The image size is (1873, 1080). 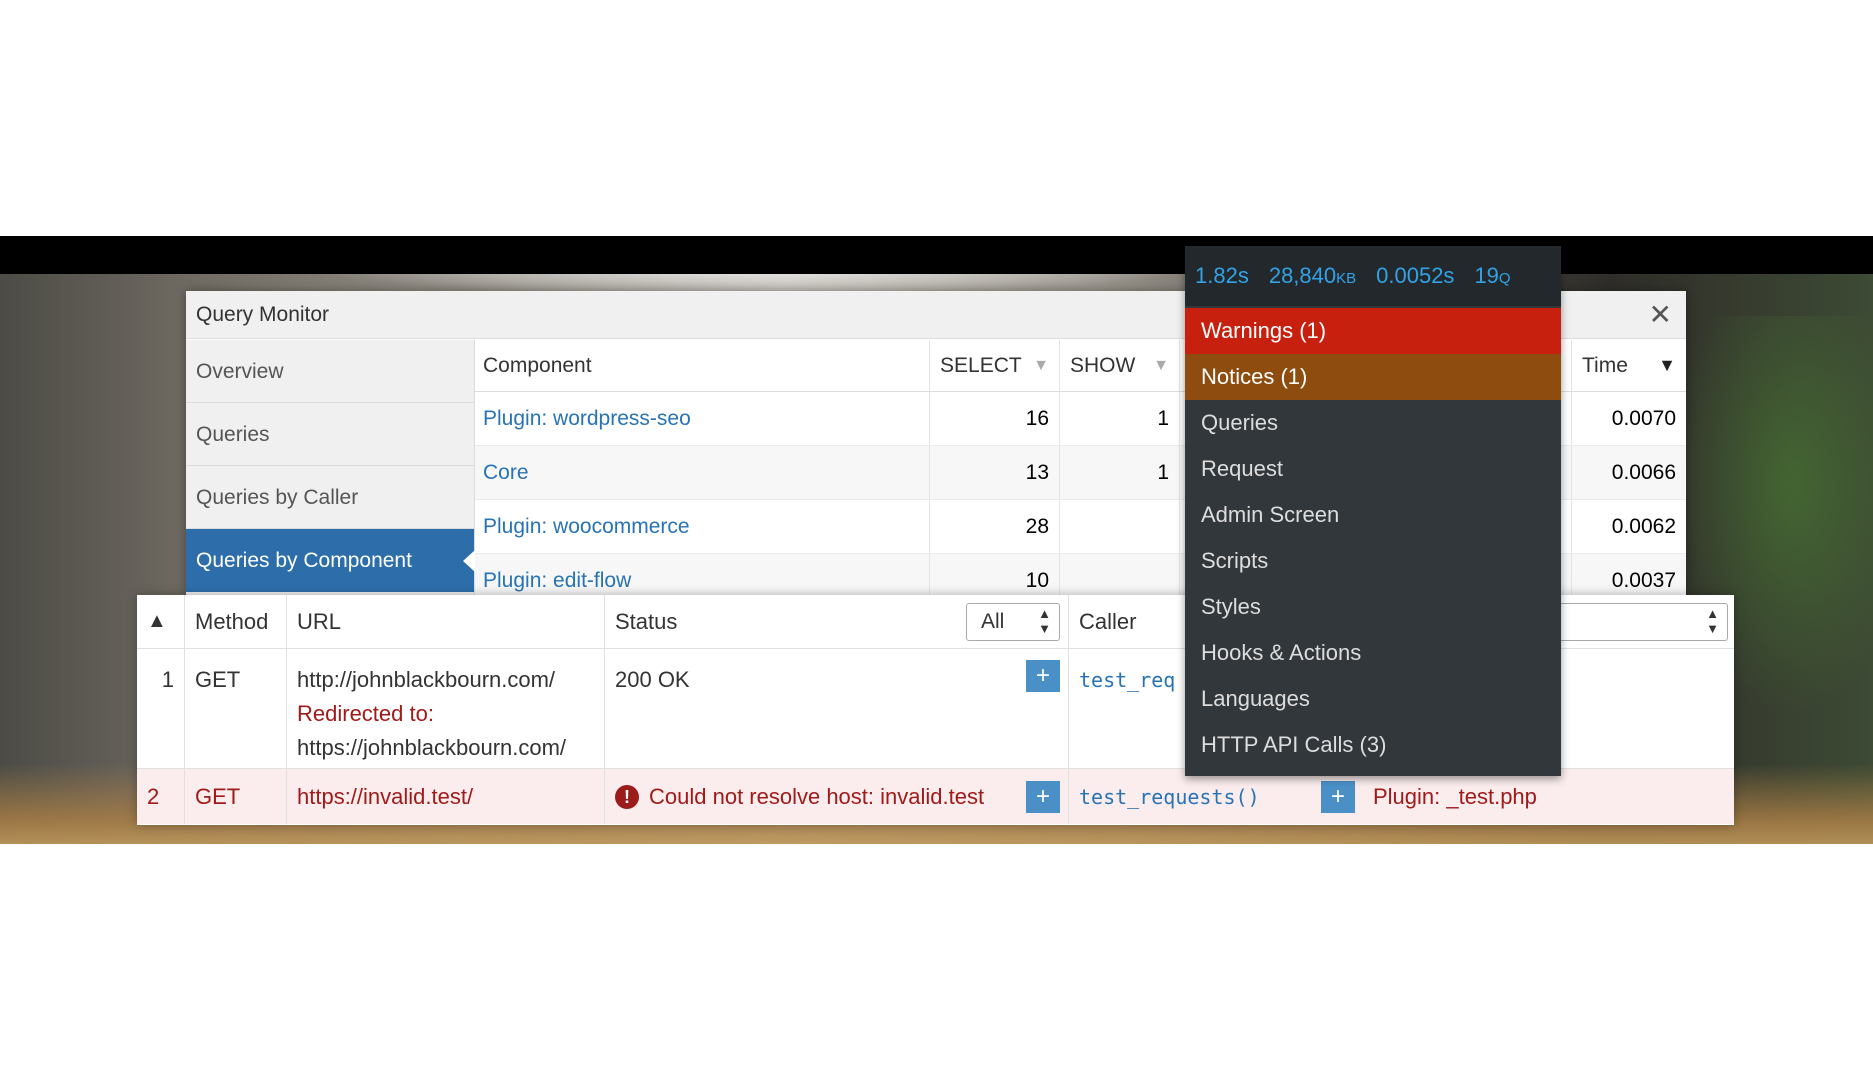 I want to click on menu-item-scripts: Scripts, so click(x=1373, y=561).